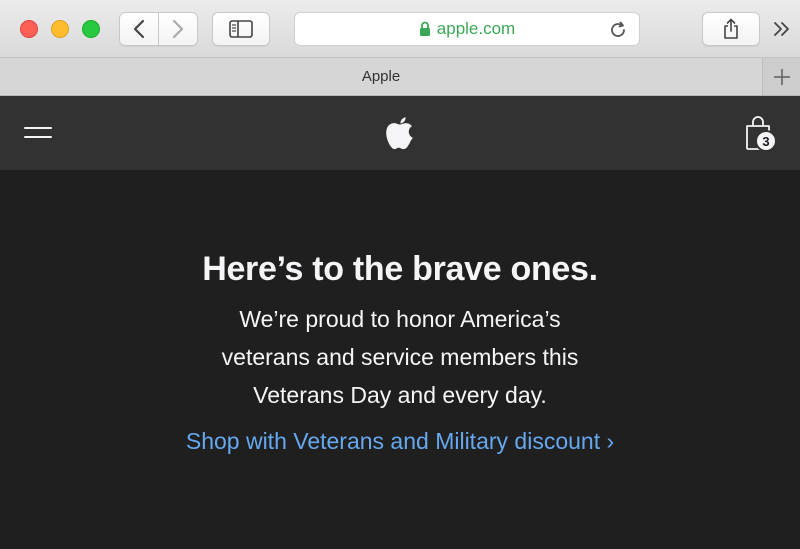 The width and height of the screenshot is (800, 549). I want to click on chevron-left-icon, so click(139, 29).